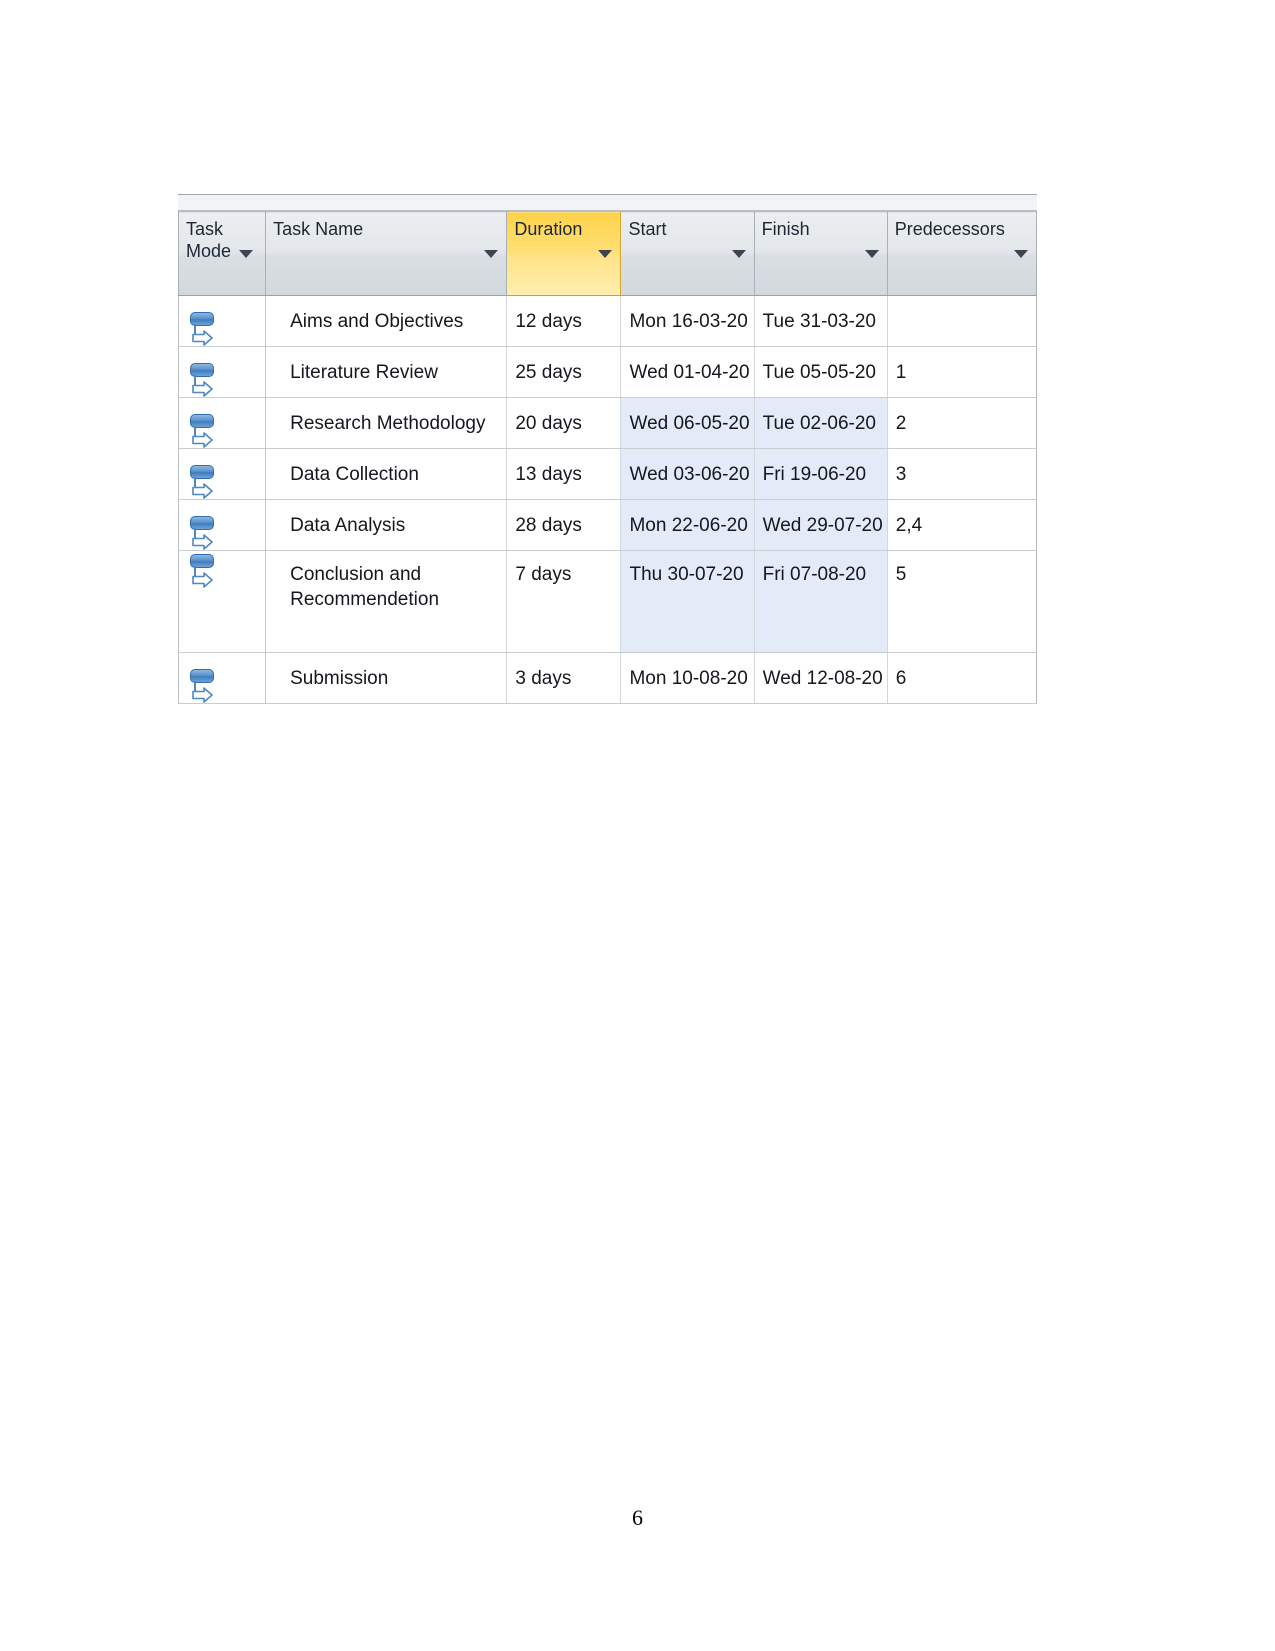 This screenshot has height=1651, width=1275. I want to click on column-header-duration: Duration, so click(564, 253).